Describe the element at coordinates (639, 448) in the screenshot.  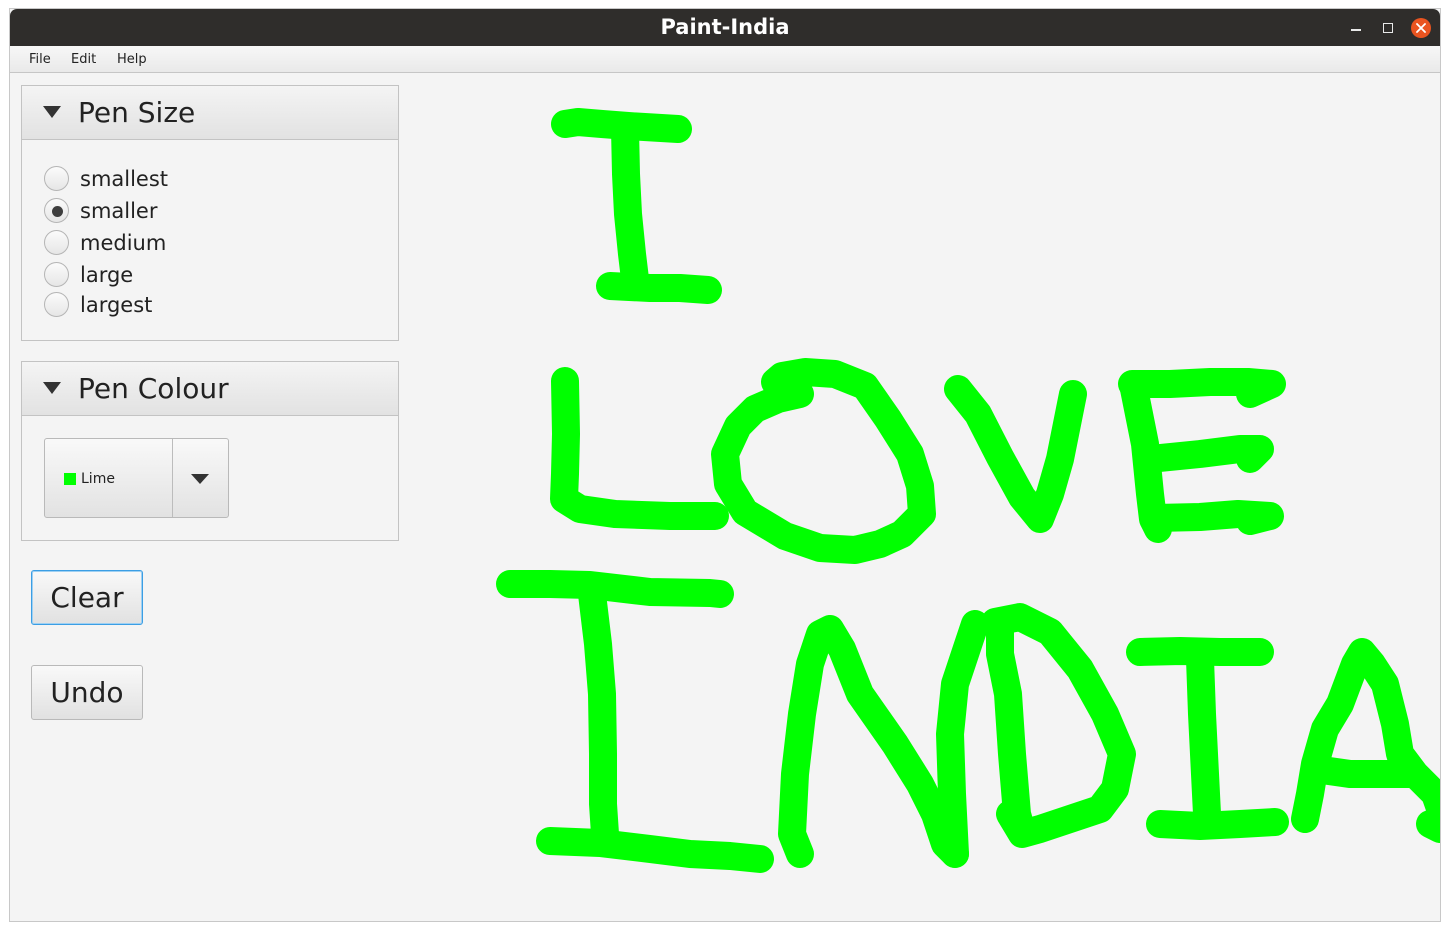
I see `stroke-l` at that location.